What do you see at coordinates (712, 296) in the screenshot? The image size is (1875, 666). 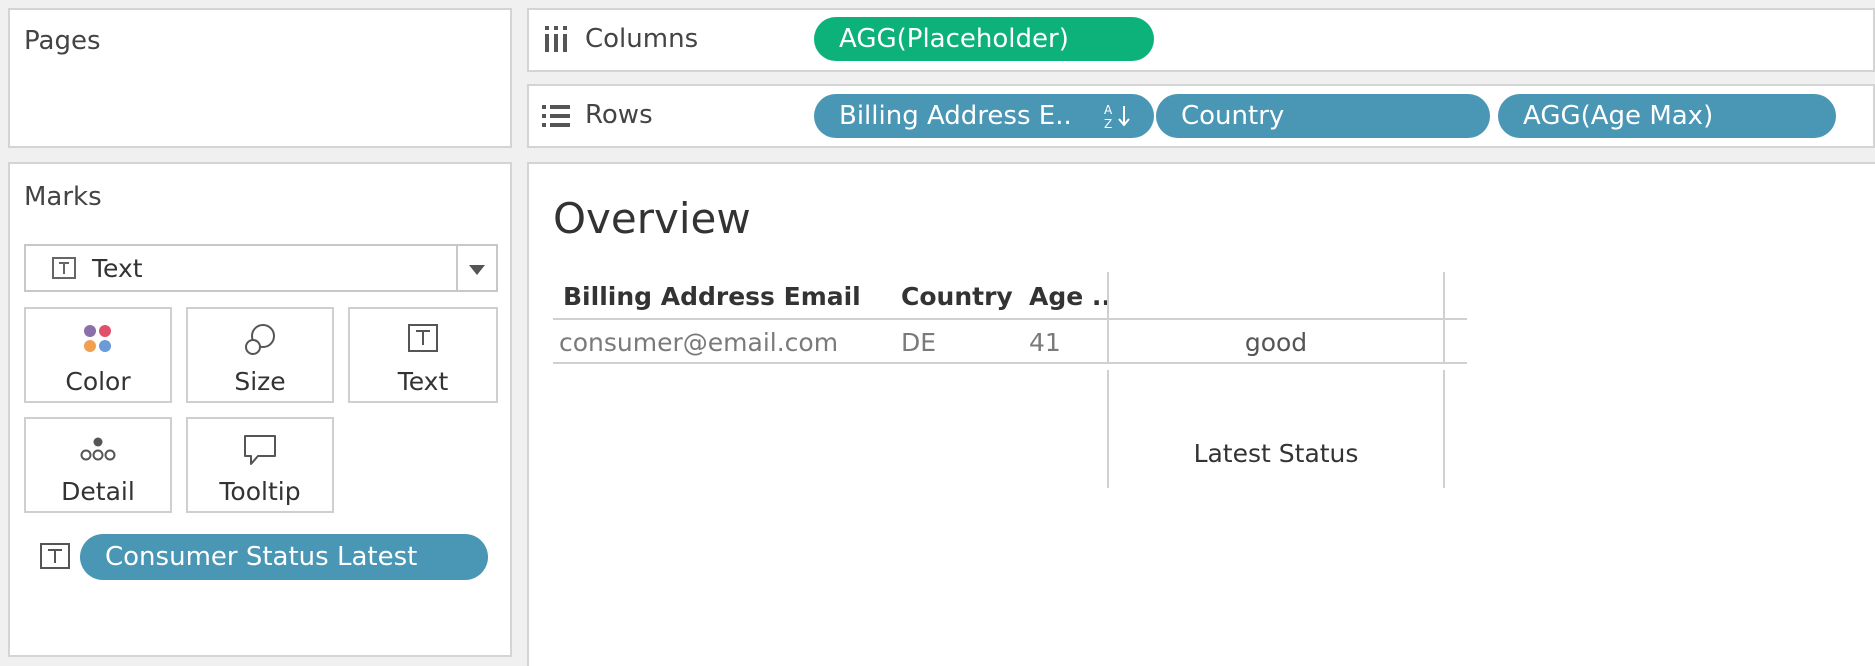 I see `header-billing-address-email: Billing Address Email` at bounding box center [712, 296].